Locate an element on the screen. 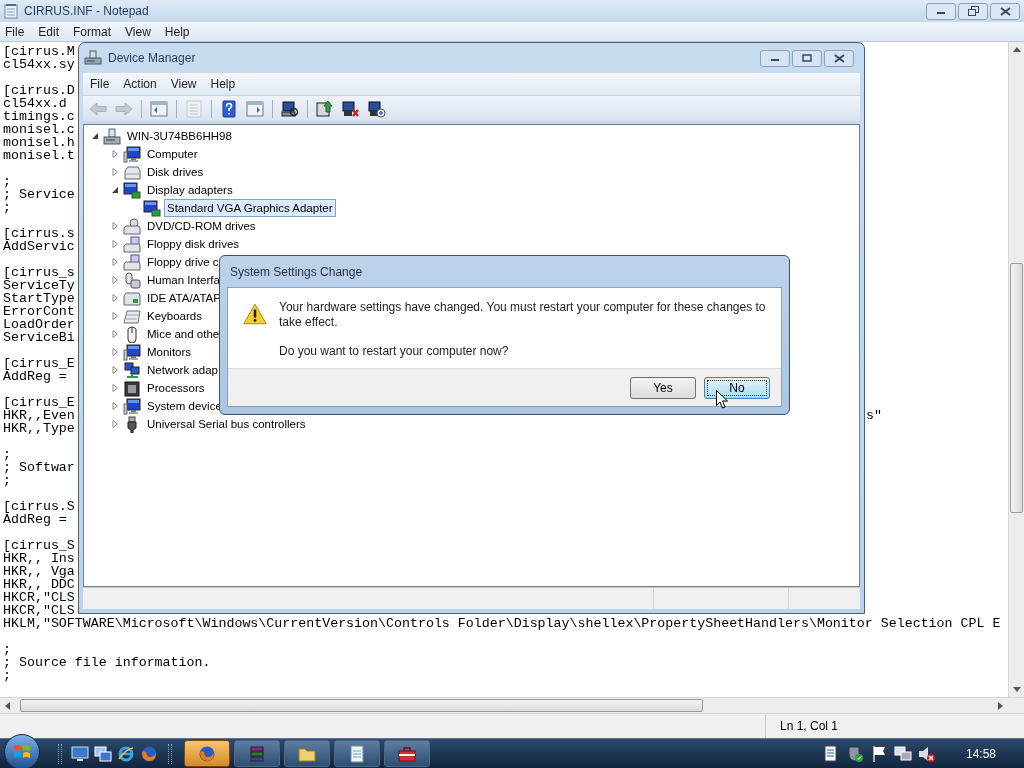 This screenshot has width=1024, height=768. vertical-scrollbar is located at coordinates (1016, 369).